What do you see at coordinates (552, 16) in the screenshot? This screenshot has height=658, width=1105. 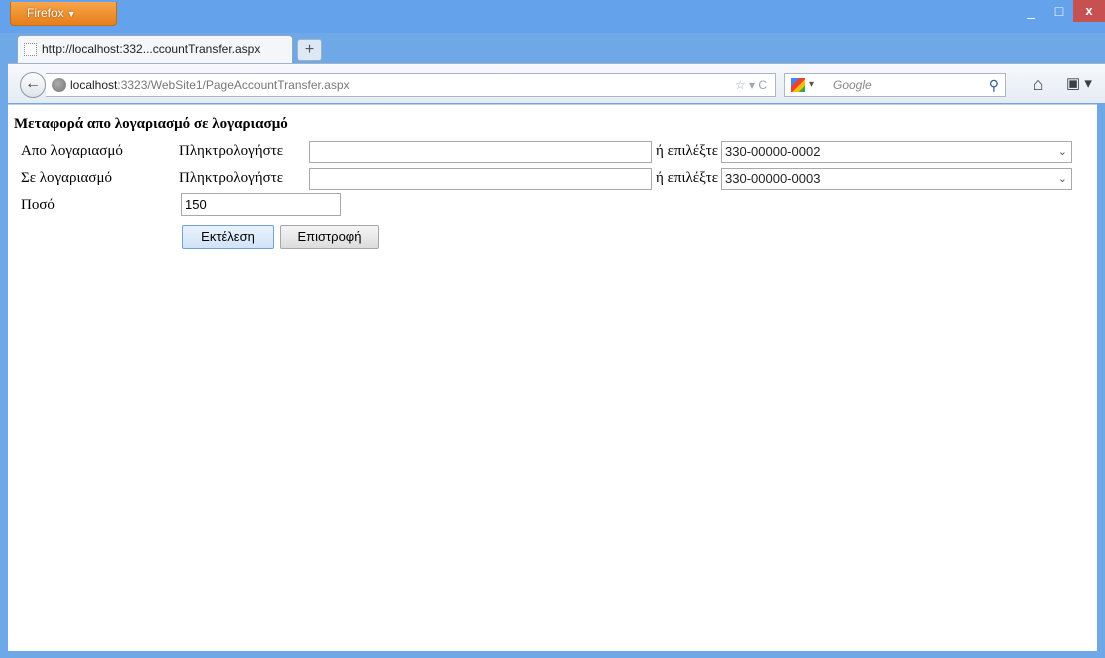 I see `title-bar: Firefox ▼ _ □ x` at bounding box center [552, 16].